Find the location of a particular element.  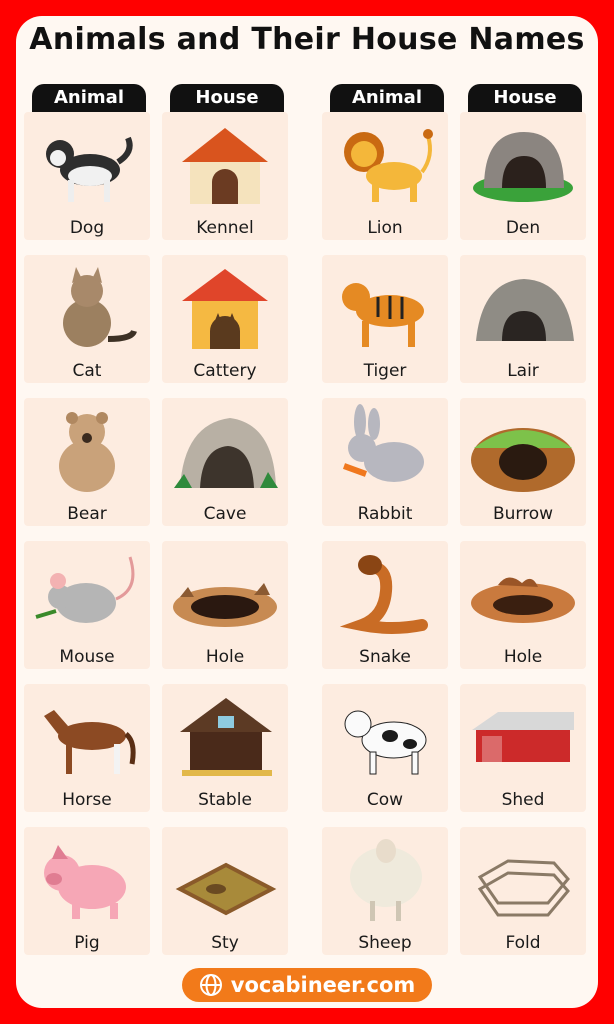

house-label: Lair is located at coordinates (523, 371).